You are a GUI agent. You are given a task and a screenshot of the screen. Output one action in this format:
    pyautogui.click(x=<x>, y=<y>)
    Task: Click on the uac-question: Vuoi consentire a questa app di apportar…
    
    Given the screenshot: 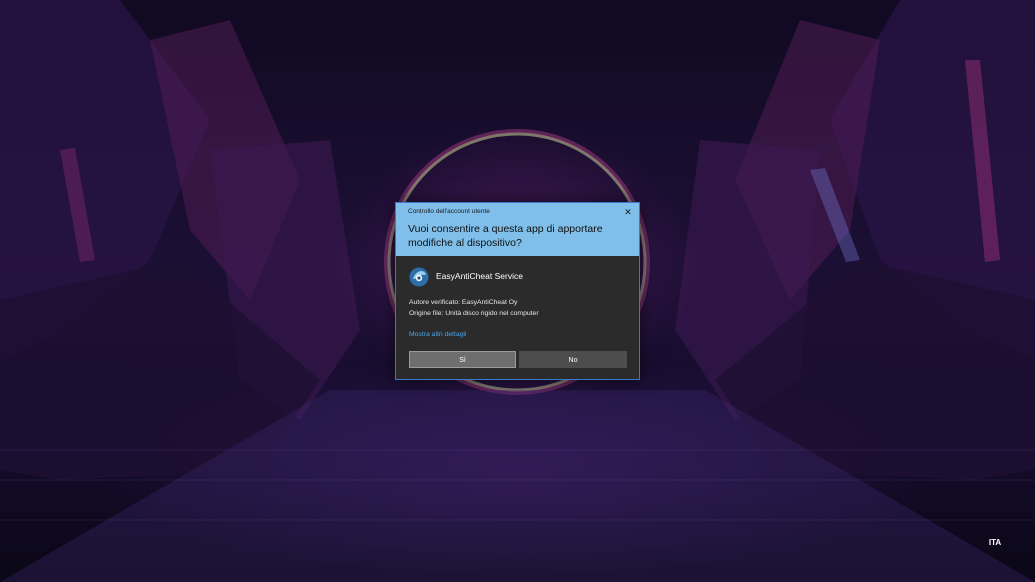 What is the action you would take?
    pyautogui.click(x=505, y=236)
    